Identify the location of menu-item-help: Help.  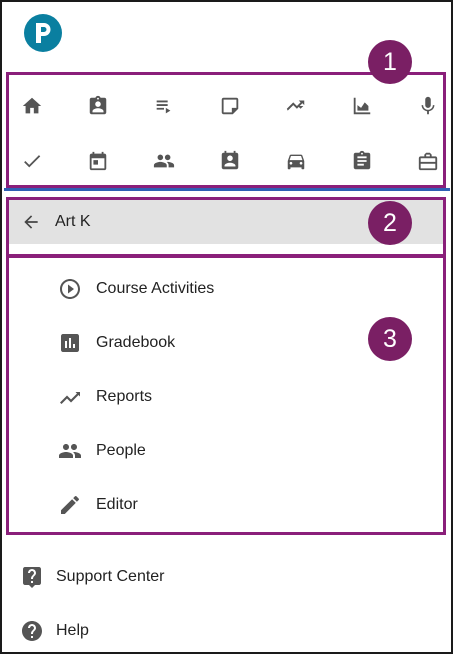
(92, 629).